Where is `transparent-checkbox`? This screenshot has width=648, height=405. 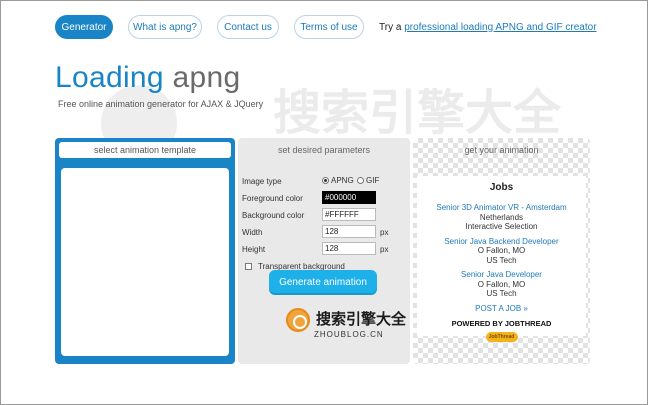 transparent-checkbox is located at coordinates (248, 266).